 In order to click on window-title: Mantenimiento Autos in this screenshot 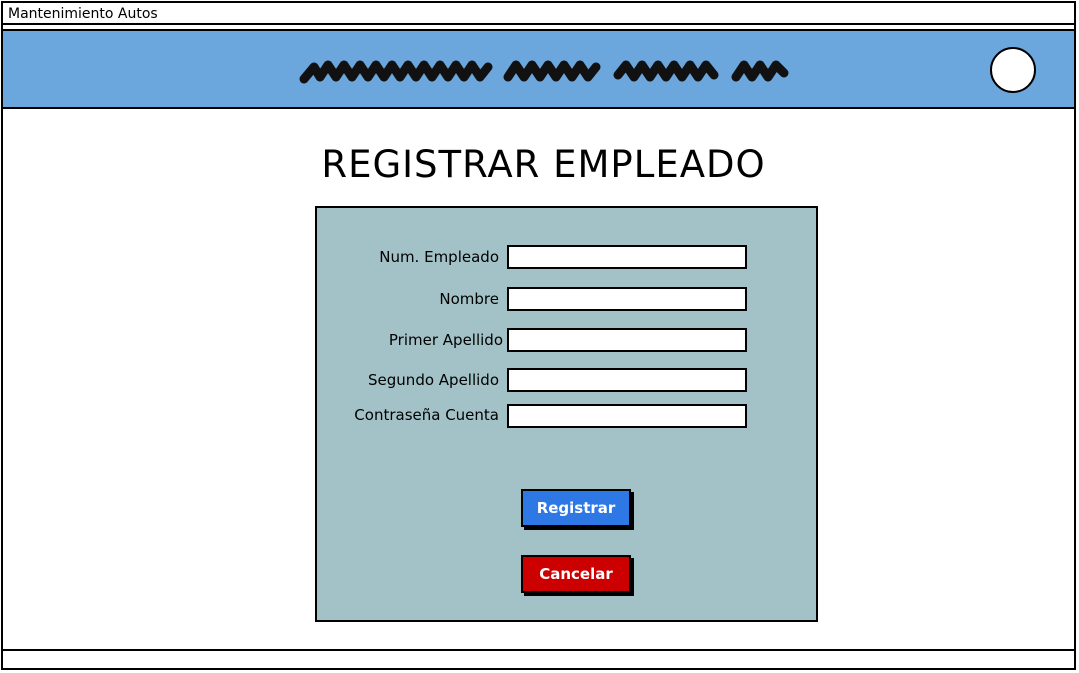, I will do `click(83, 14)`.